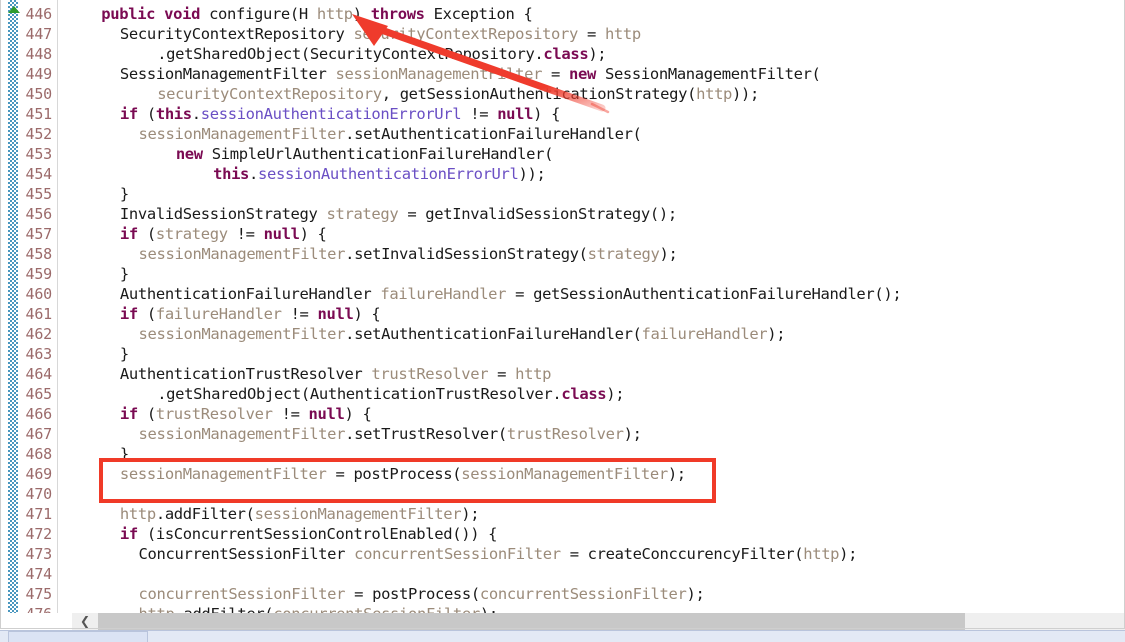  I want to click on code-token: ., so click(254, 174).